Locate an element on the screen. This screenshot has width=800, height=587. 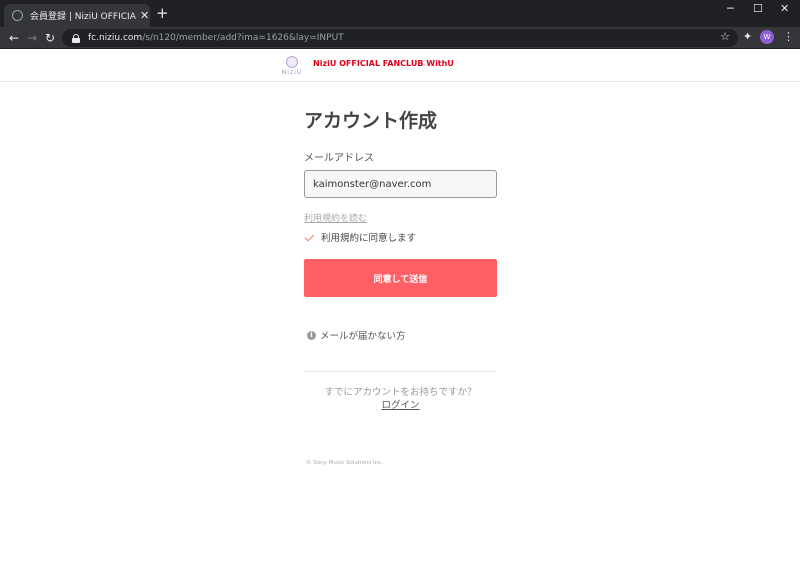
no-mail-text: メールが届かない方 is located at coordinates (363, 336).